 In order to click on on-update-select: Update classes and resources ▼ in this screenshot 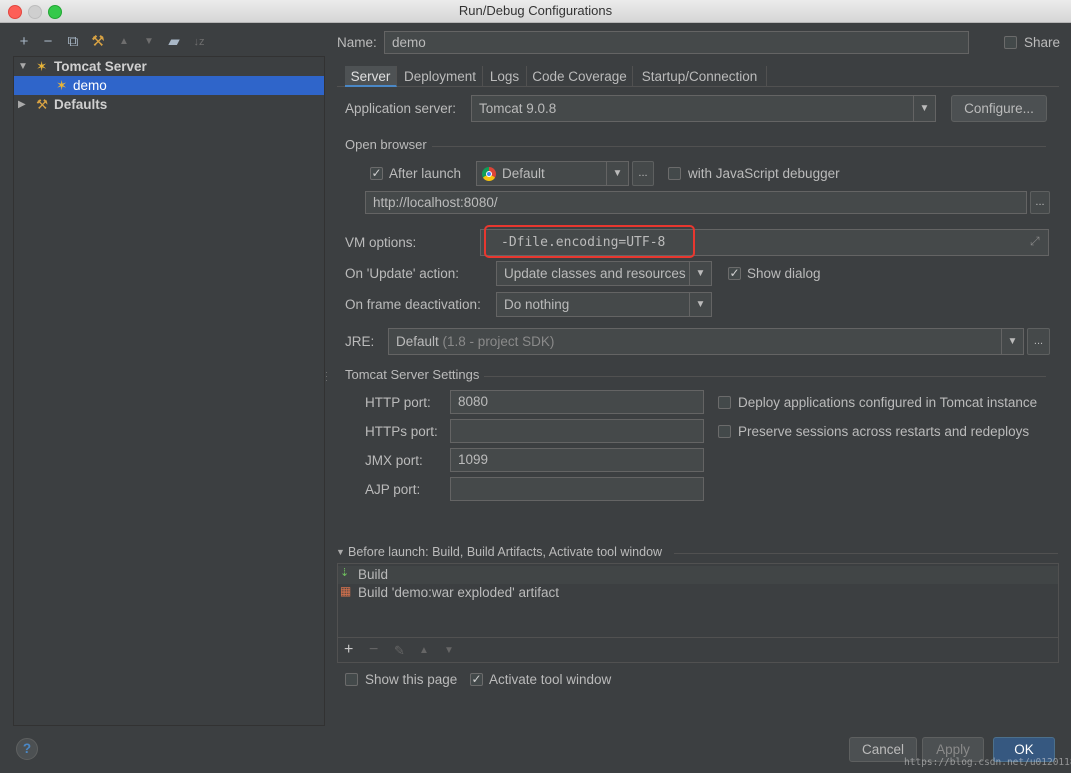, I will do `click(604, 273)`.